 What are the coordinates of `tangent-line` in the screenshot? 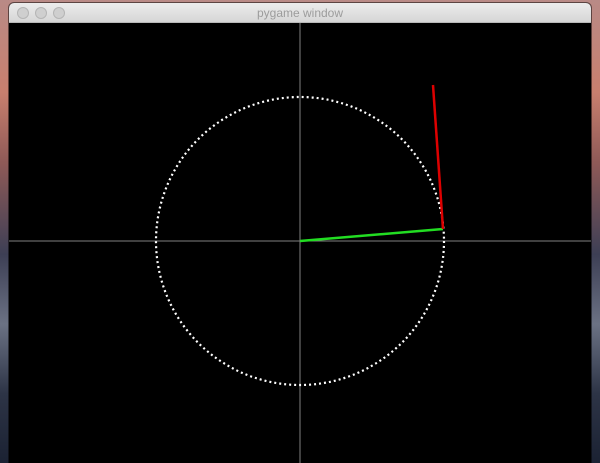 It's located at (438, 157).